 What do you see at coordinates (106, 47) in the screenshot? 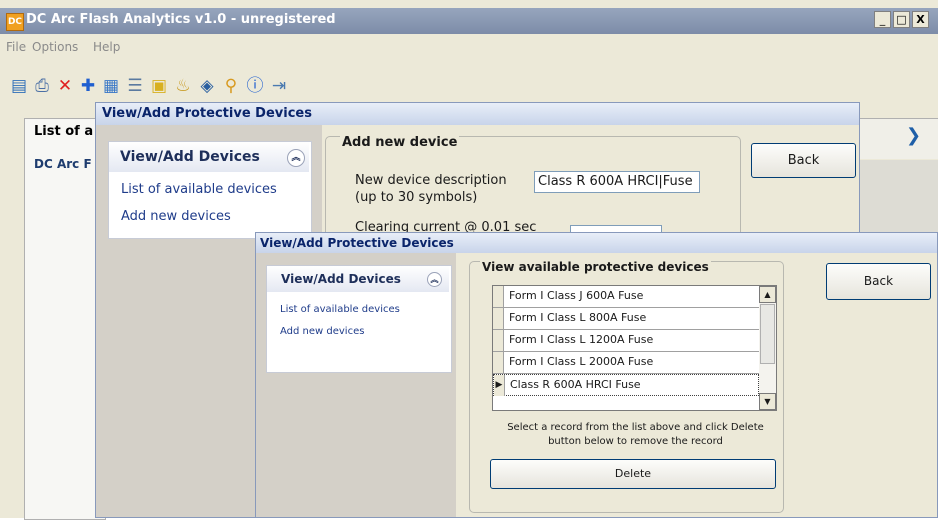
I see `menu-help: Help` at bounding box center [106, 47].